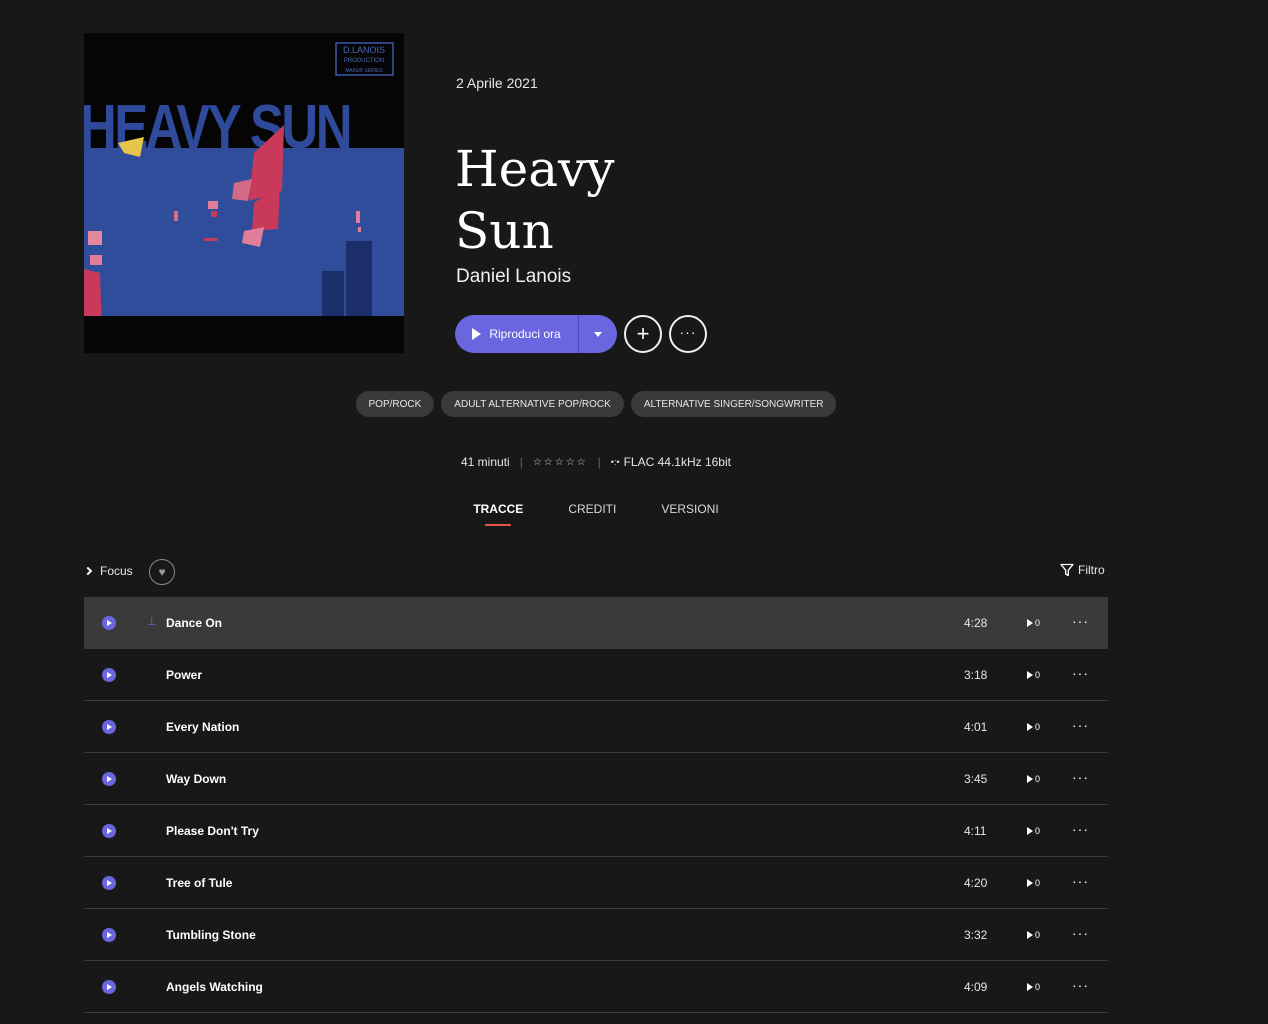 This screenshot has width=1268, height=1024. Describe the element at coordinates (560, 462) in the screenshot. I see `rating-stars: ☆☆☆☆☆` at that location.